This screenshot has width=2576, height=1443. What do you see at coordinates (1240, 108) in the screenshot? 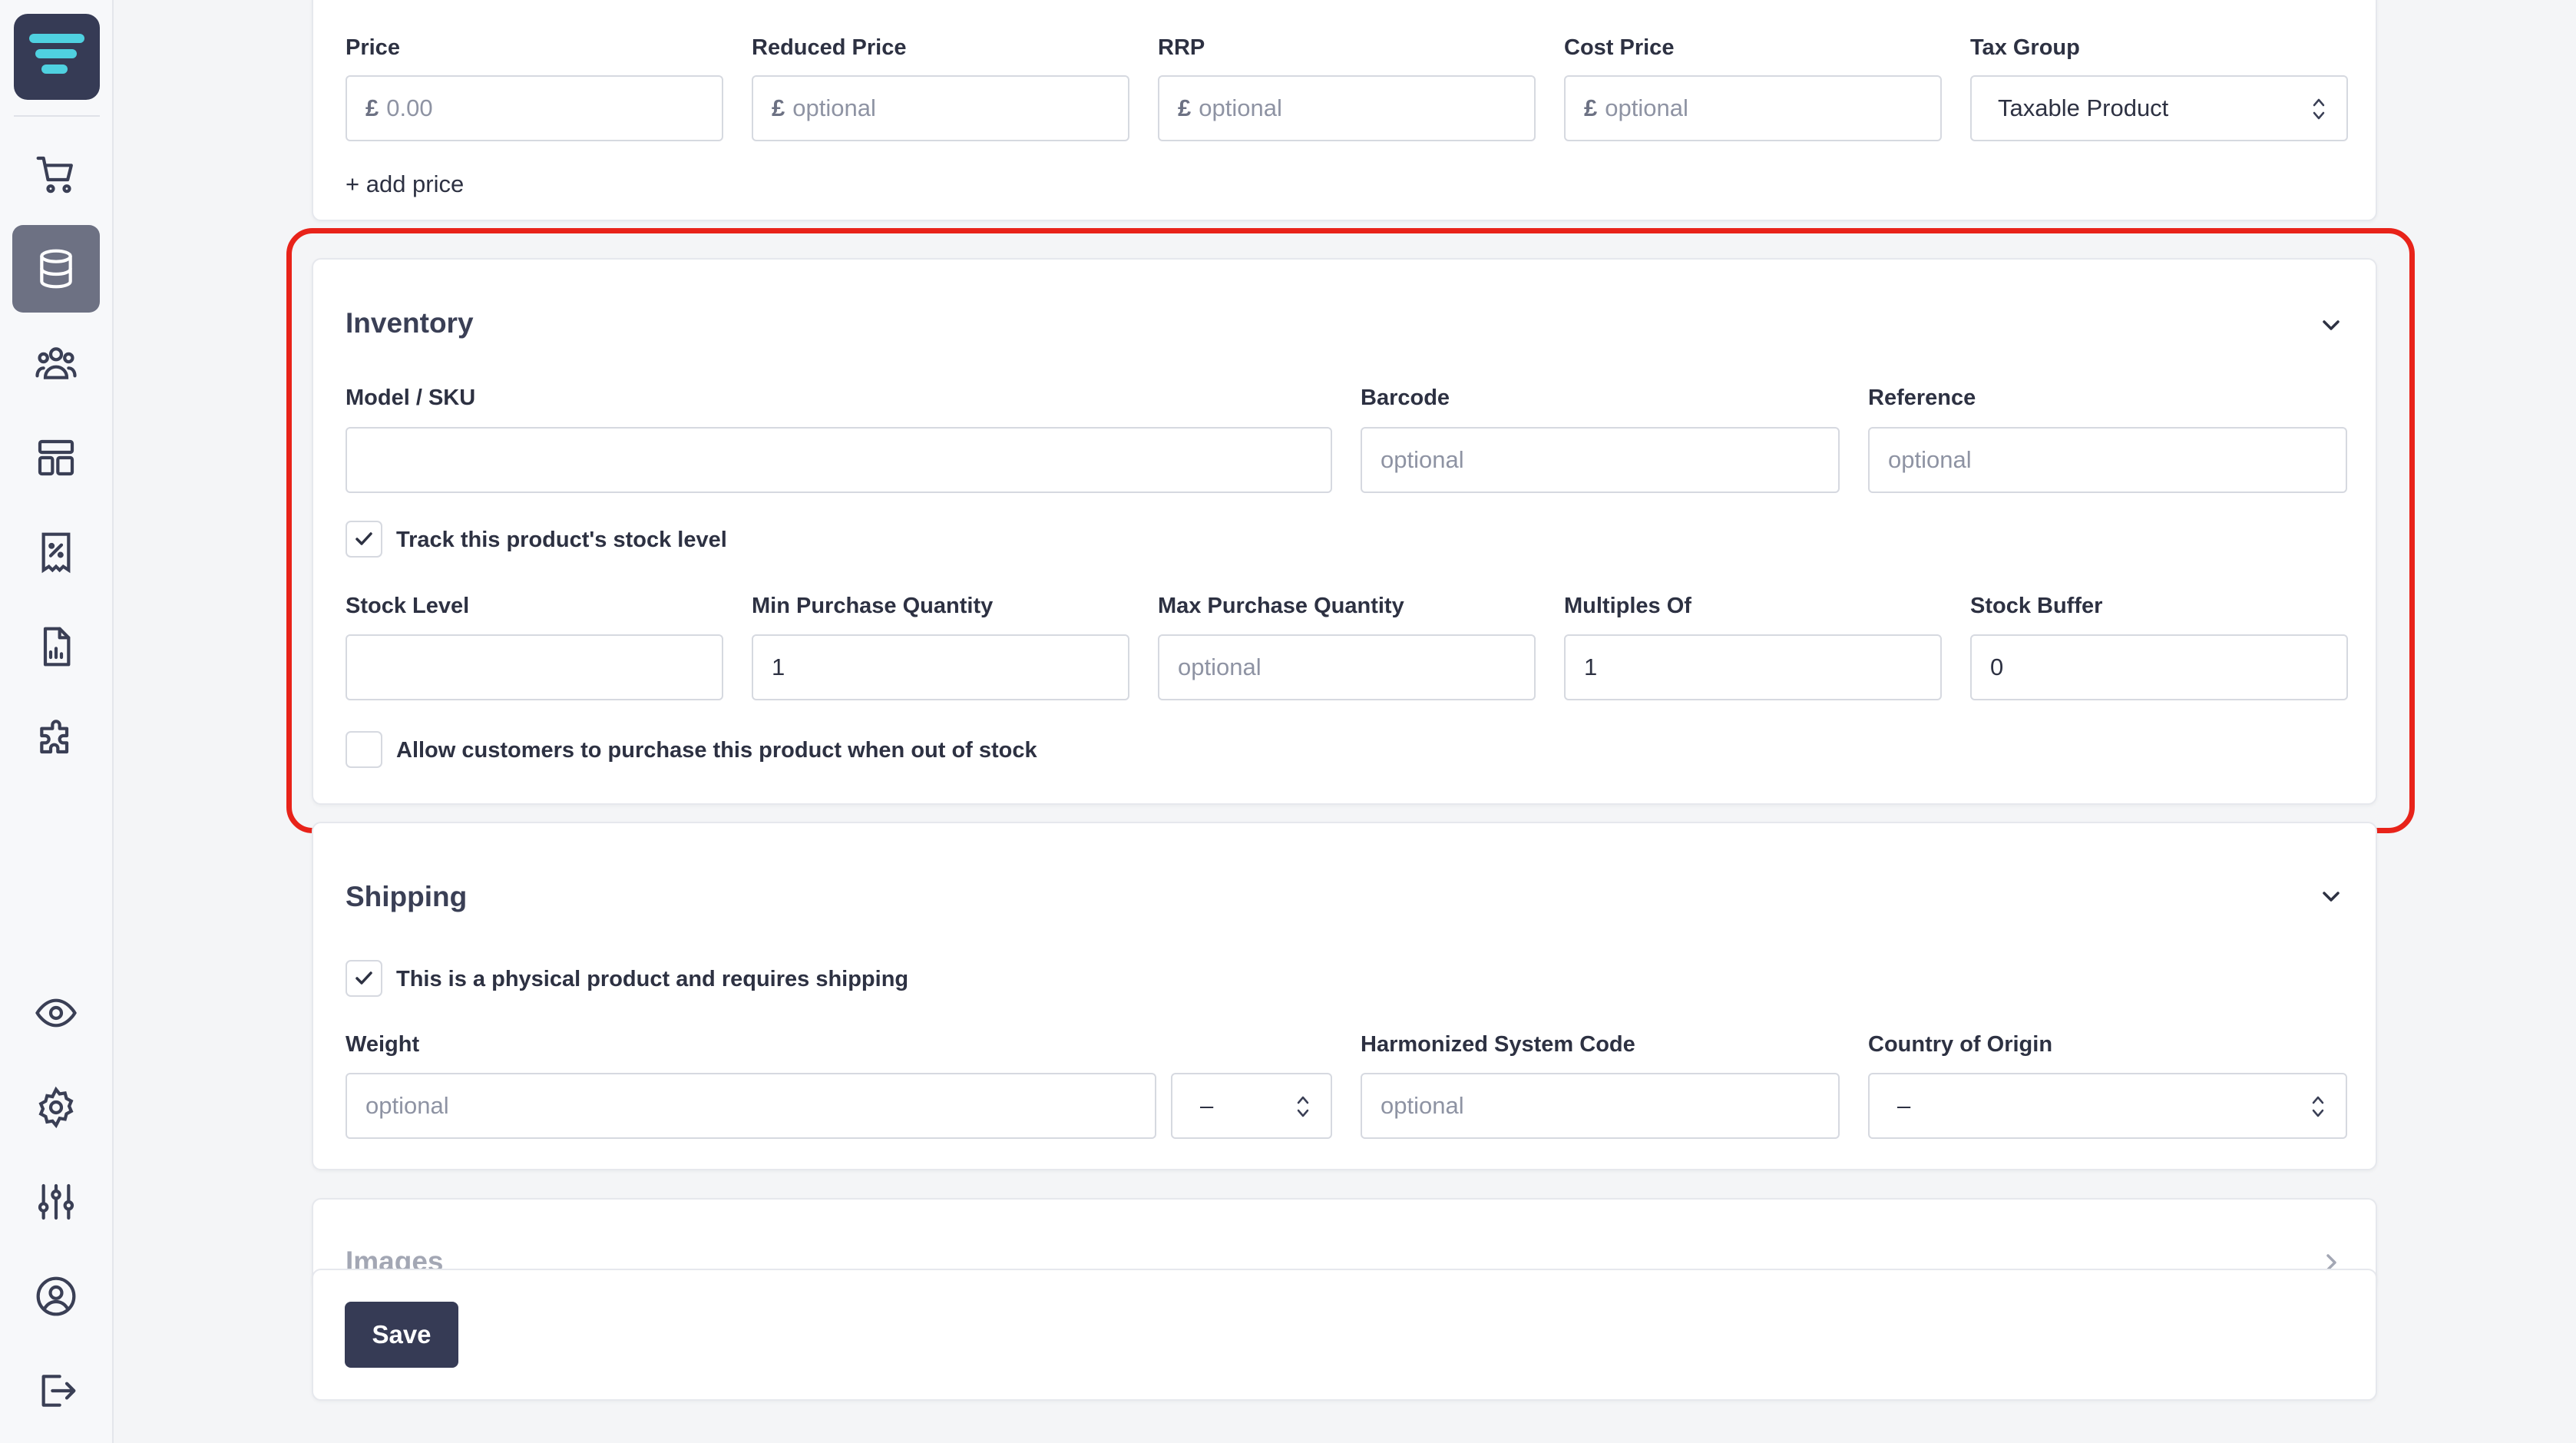
I see `rrp-placeholder: optional` at bounding box center [1240, 108].